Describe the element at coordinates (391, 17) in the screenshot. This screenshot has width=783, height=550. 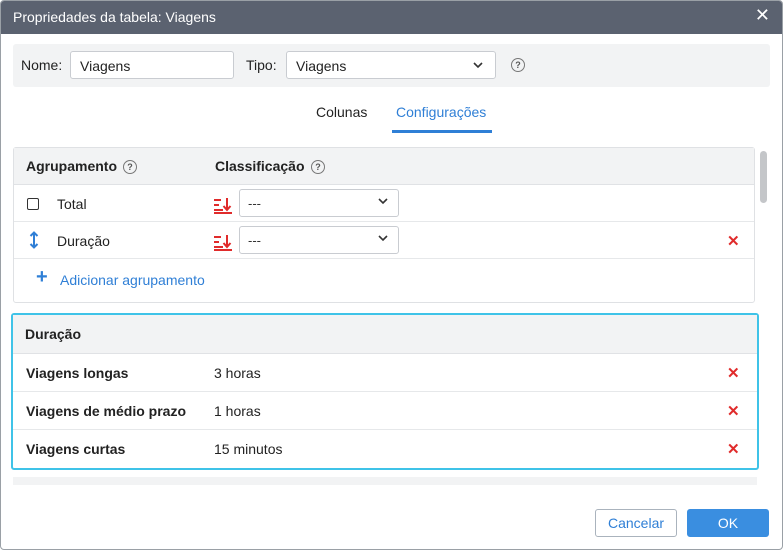
I see `dialog-titlebar: Propriedades da tabela: Viagens ✕` at that location.